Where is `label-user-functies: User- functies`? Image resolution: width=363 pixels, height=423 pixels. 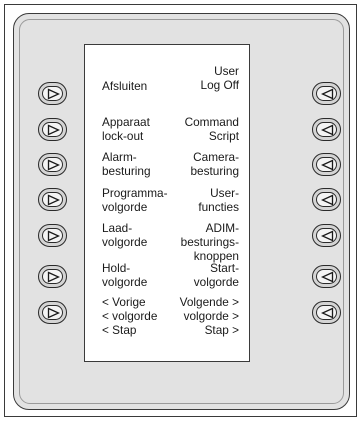 label-user-functies: User- functies is located at coordinates (218, 200).